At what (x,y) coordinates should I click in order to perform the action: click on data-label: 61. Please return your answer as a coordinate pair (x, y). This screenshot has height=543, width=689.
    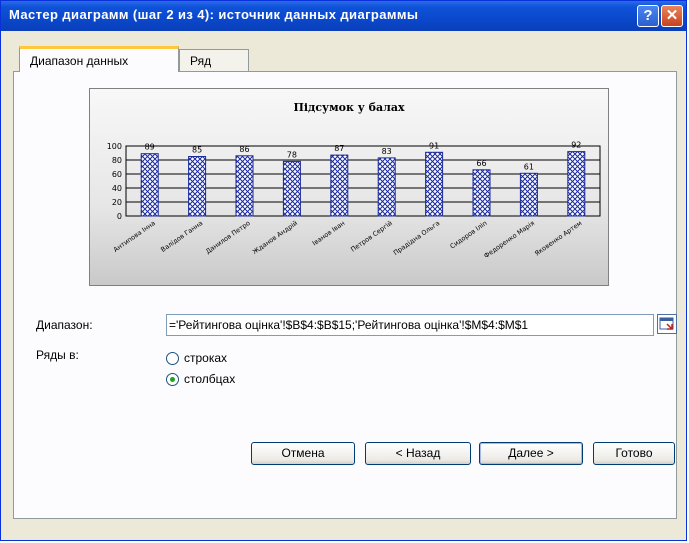
    Looking at the image, I should click on (529, 166).